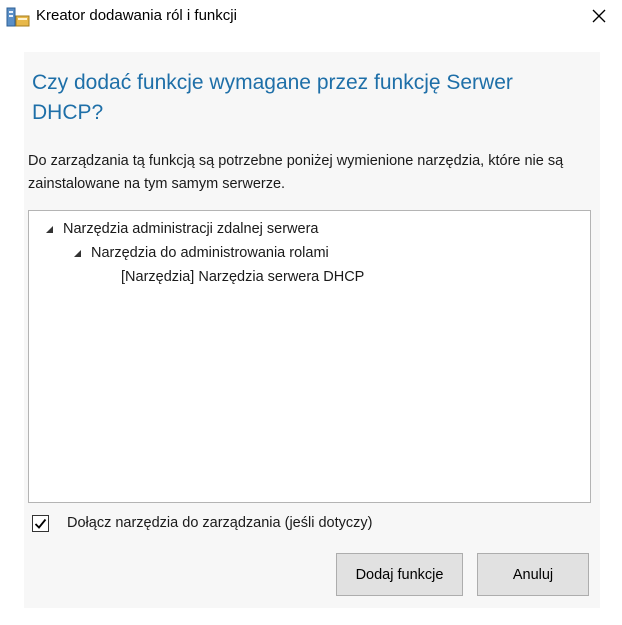 This screenshot has width=622, height=625. I want to click on server-manager-icon, so click(18, 17).